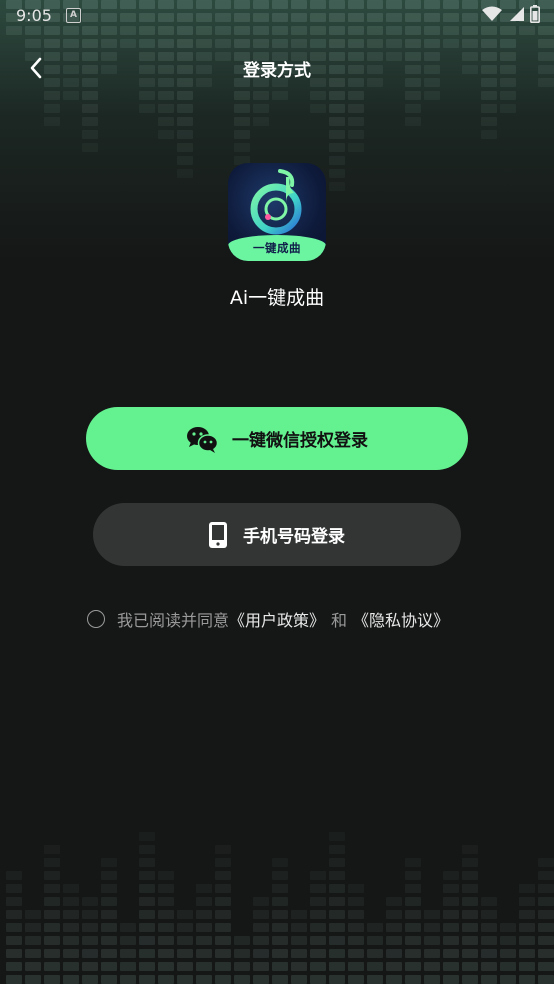 Image resolution: width=554 pixels, height=984 pixels. I want to click on app-name: Ai一键成曲, so click(277, 298).